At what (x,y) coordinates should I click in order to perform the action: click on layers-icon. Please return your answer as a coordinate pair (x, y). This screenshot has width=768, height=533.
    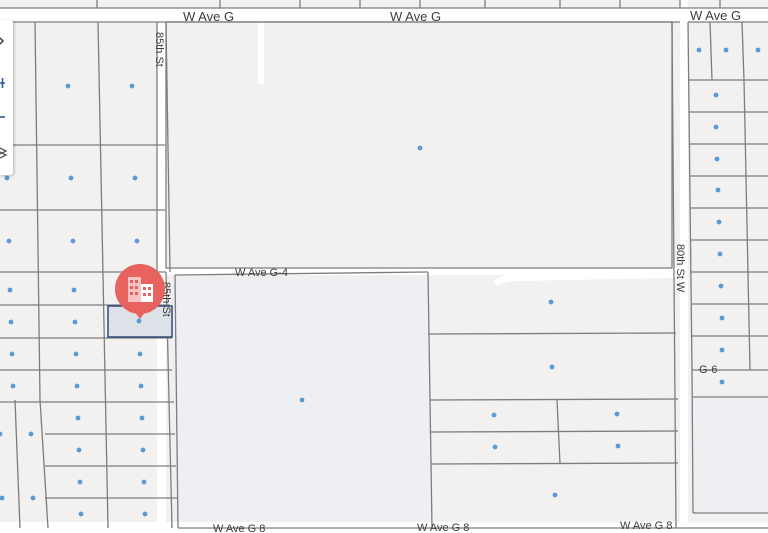
    Looking at the image, I should click on (4, 153).